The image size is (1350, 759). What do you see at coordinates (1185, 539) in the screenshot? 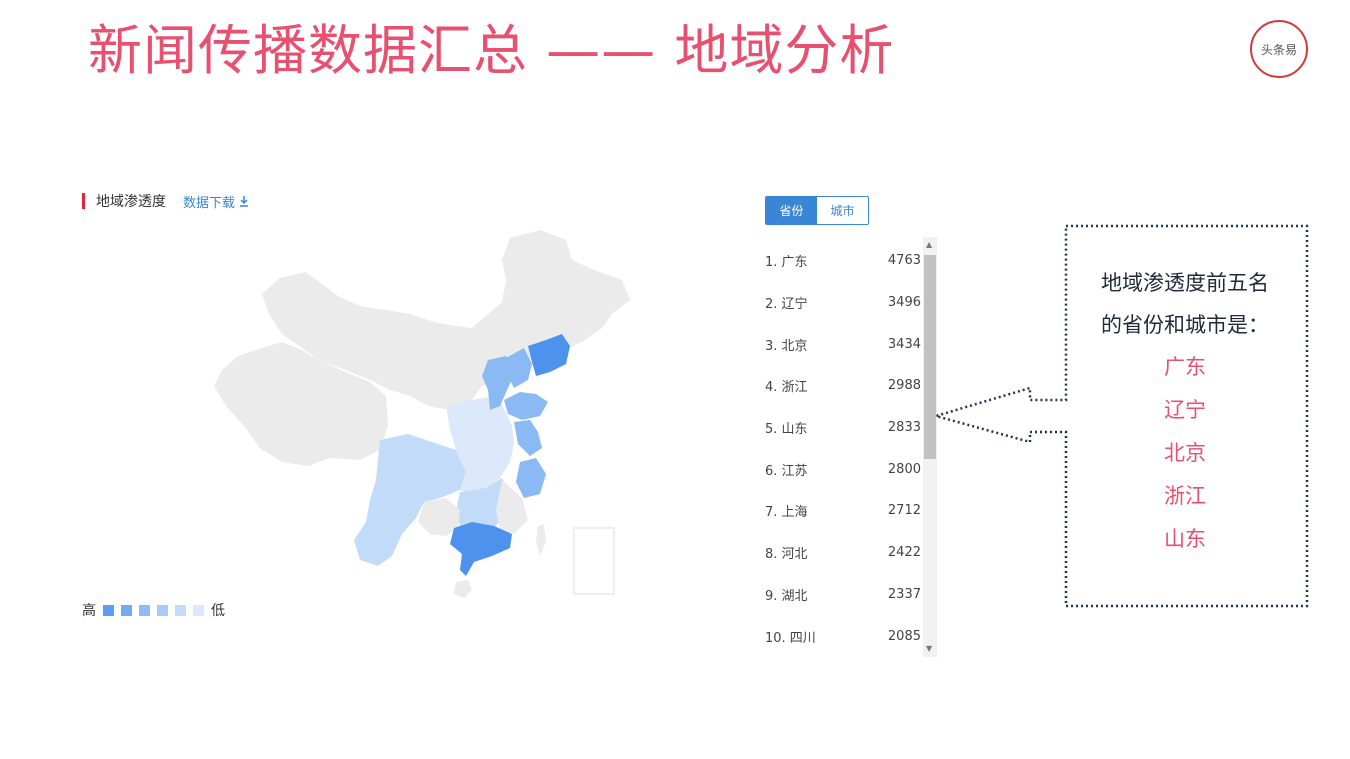
I see `callout-item: 山东` at bounding box center [1185, 539].